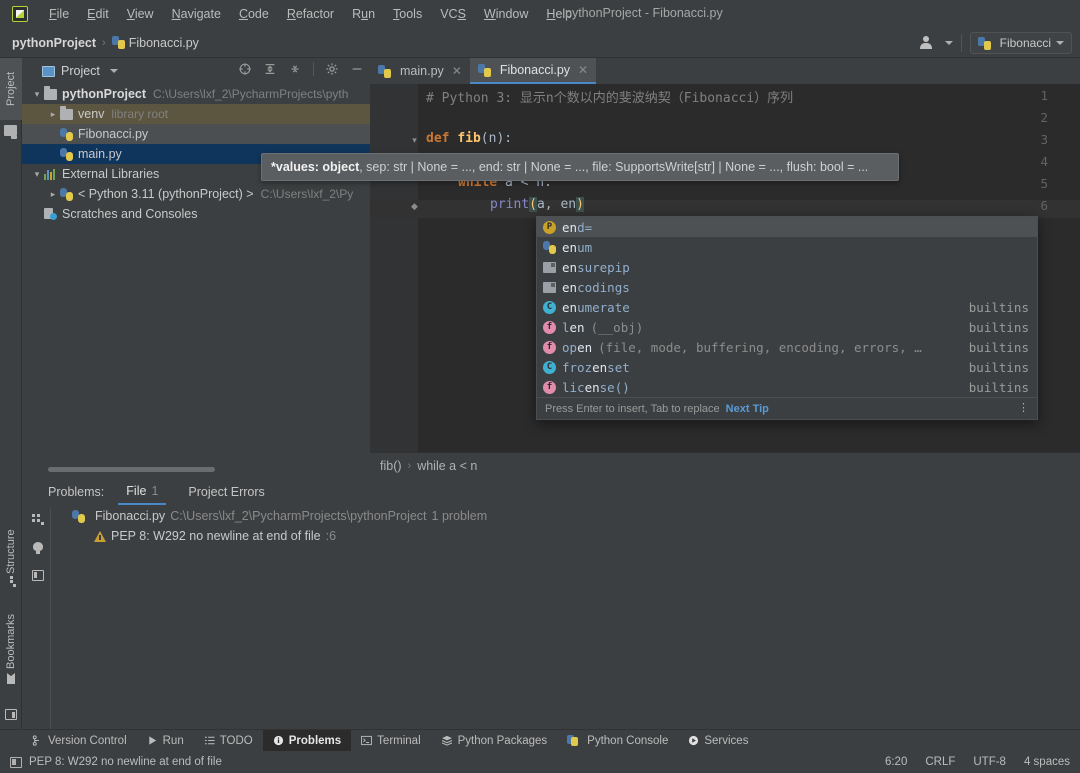 The image size is (1080, 773). I want to click on breadcrumb-project: pythonProject, so click(54, 43).